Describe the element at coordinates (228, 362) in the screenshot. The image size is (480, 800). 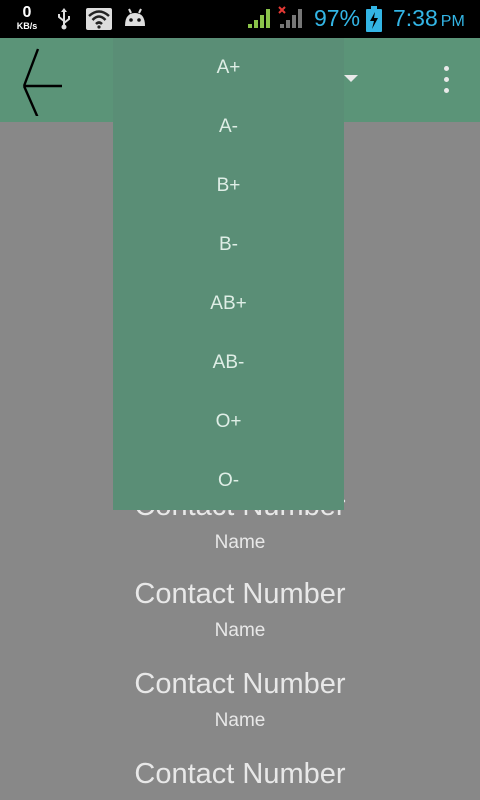
I see `dropdown-item: AB-` at that location.